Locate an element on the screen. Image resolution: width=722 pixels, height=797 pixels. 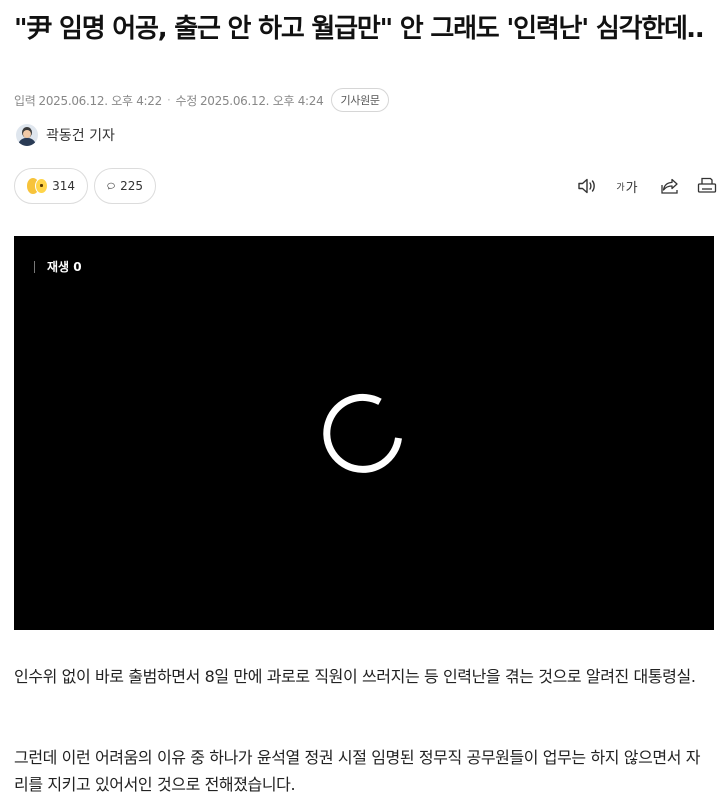
share-button is located at coordinates (670, 186).